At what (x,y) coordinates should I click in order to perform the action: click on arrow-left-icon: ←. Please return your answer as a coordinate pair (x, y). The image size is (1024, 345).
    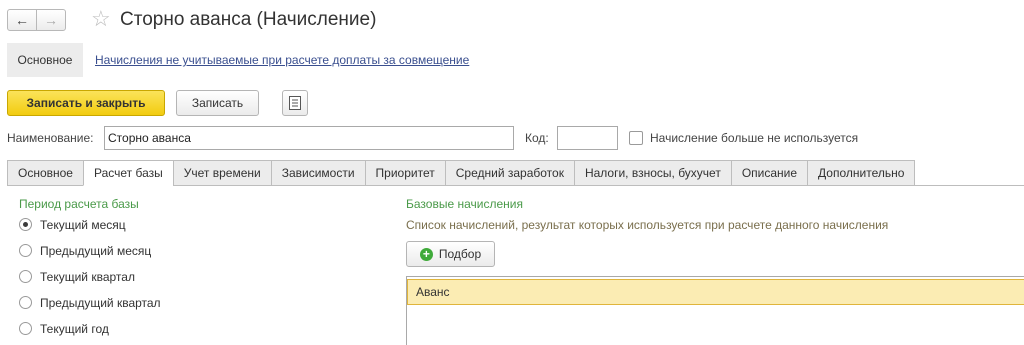
    Looking at the image, I should click on (22, 20).